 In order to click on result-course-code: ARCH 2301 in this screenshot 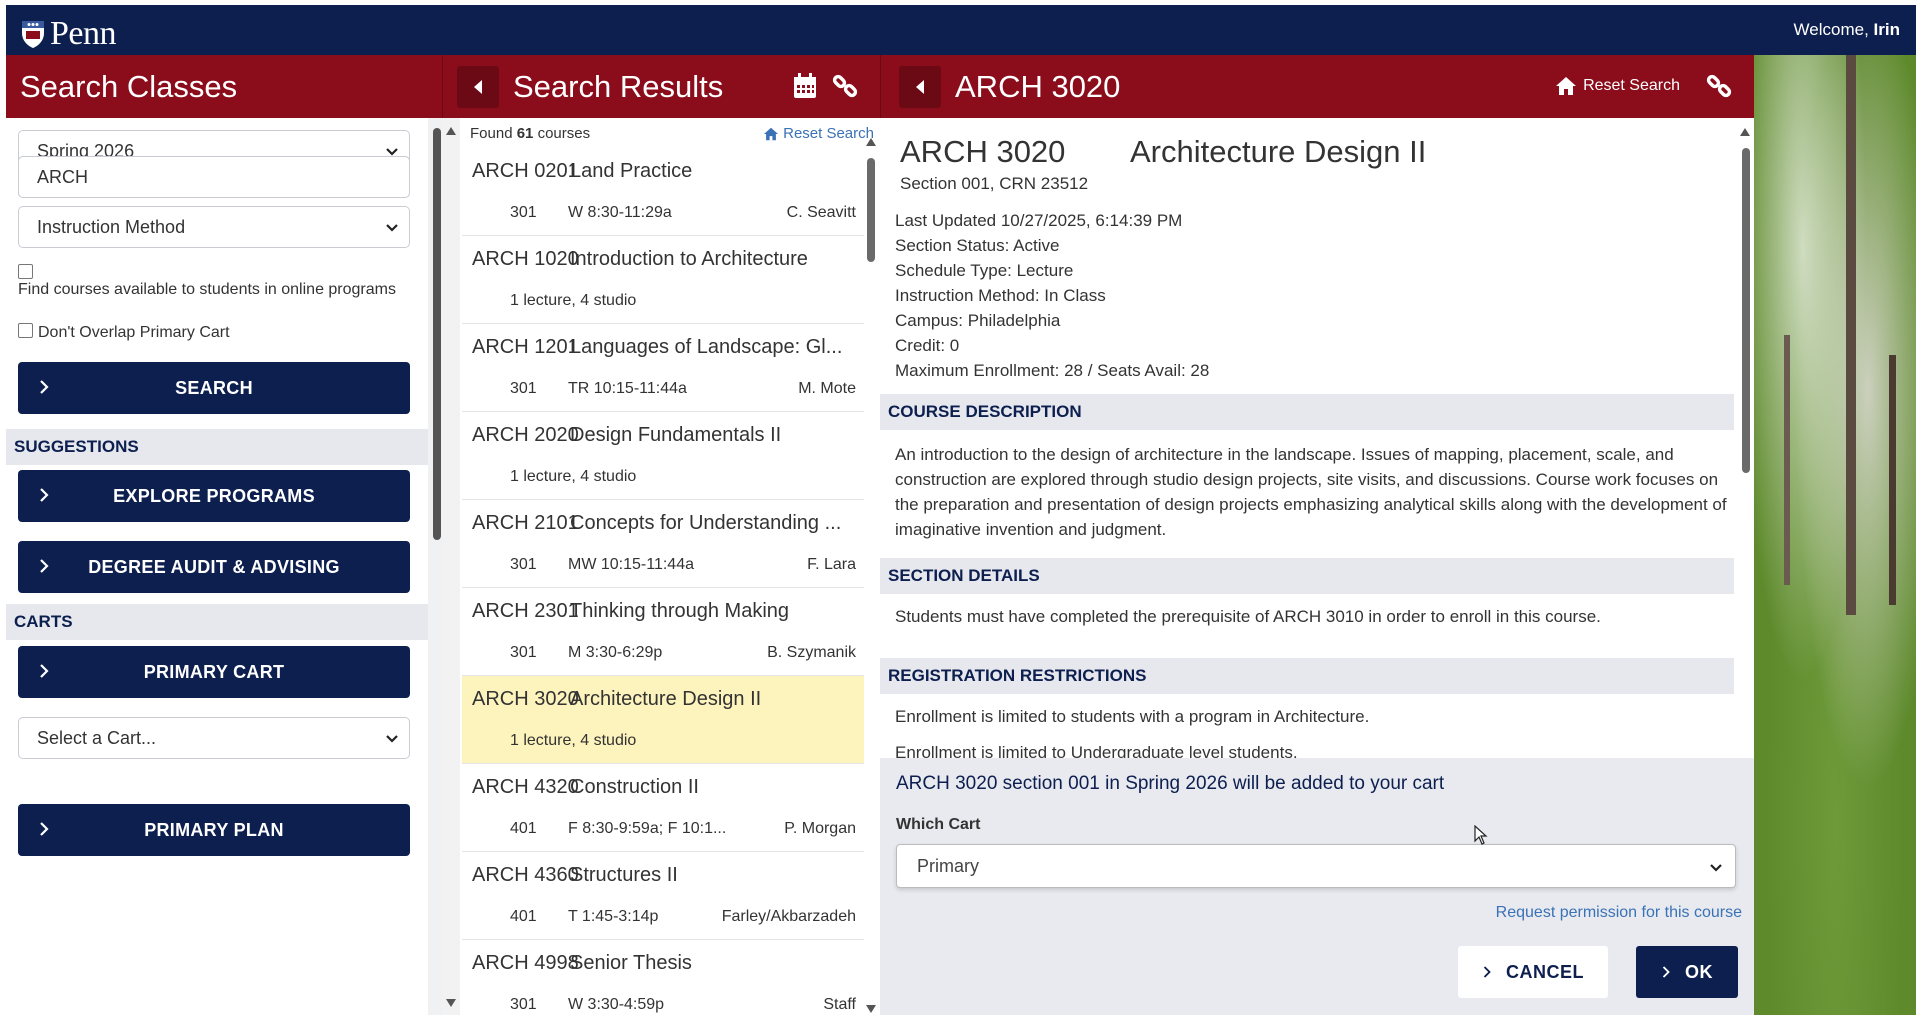, I will do `click(525, 611)`.